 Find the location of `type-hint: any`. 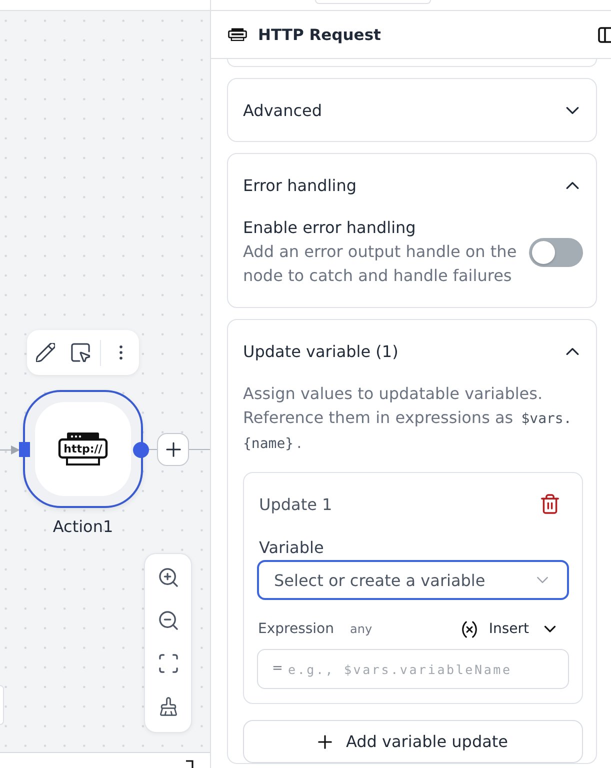

type-hint: any is located at coordinates (361, 629).